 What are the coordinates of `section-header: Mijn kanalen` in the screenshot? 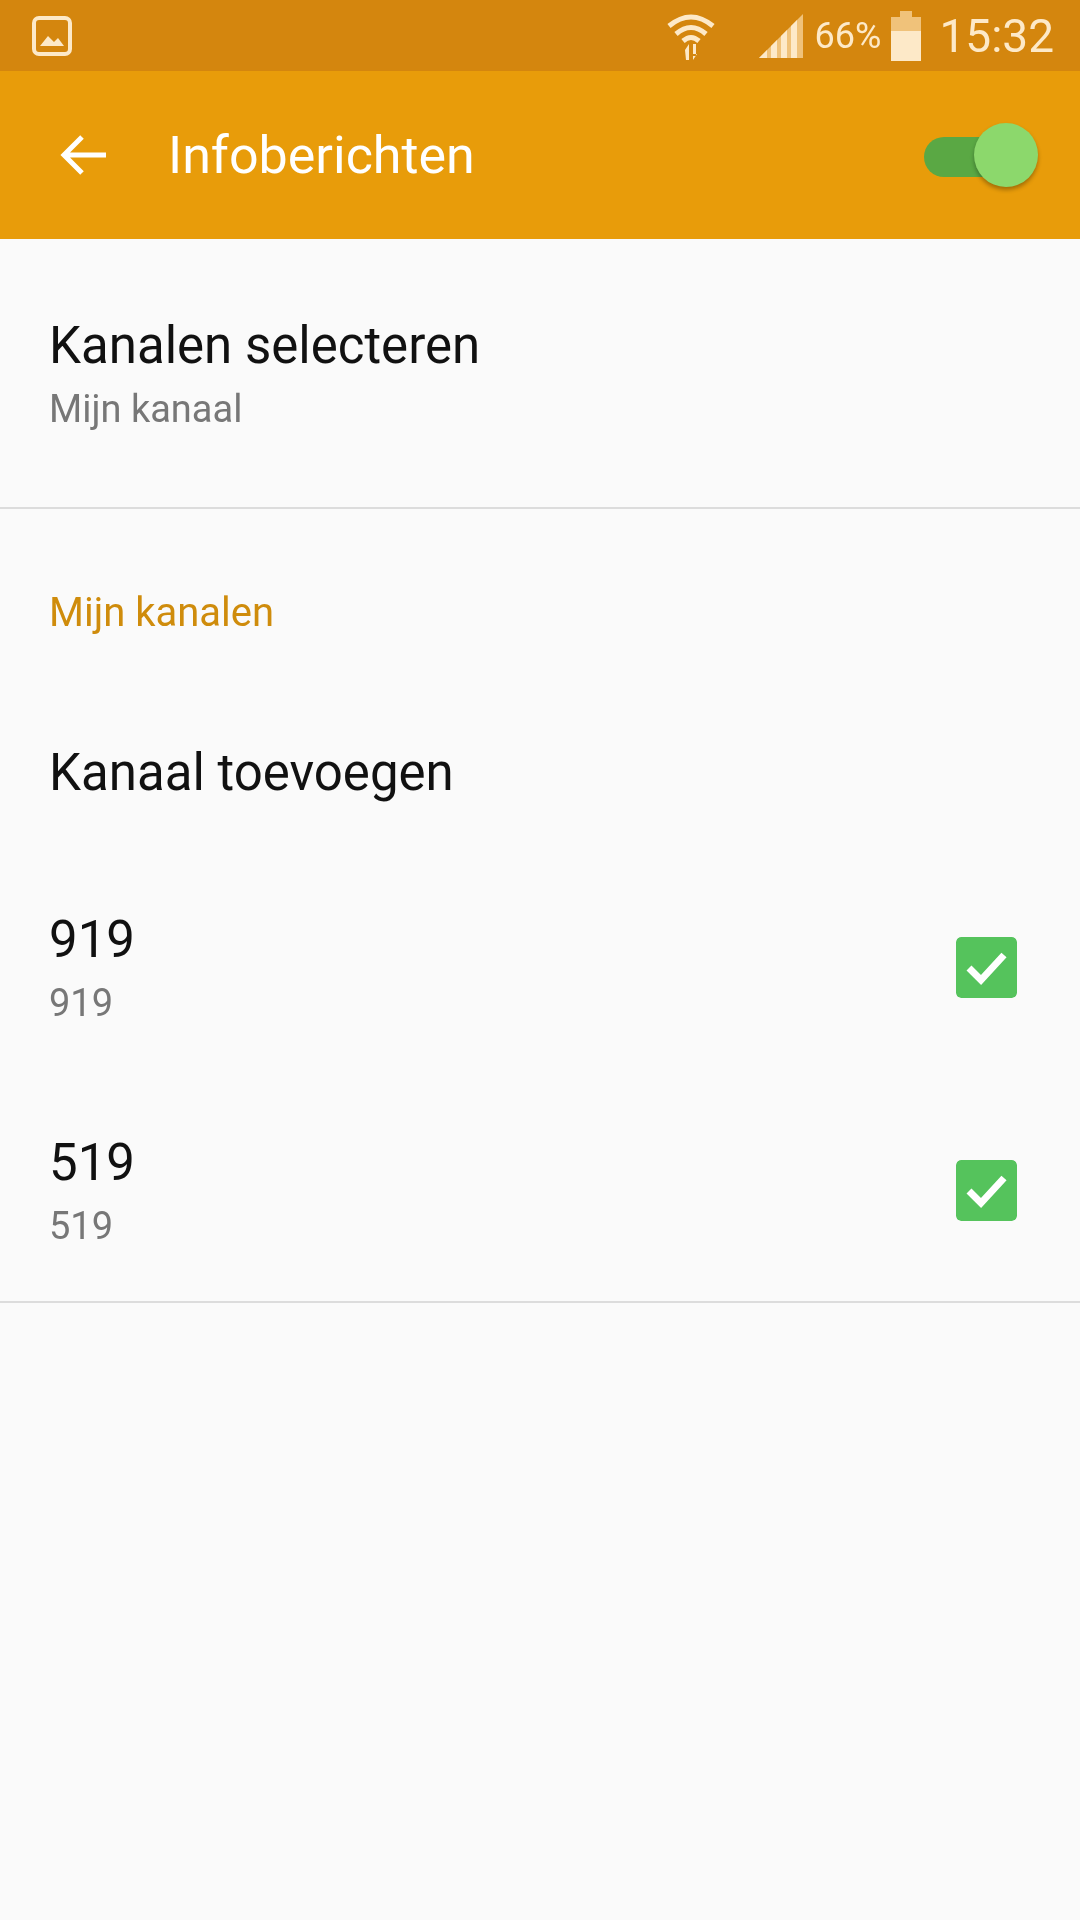 It's located at (162, 612).